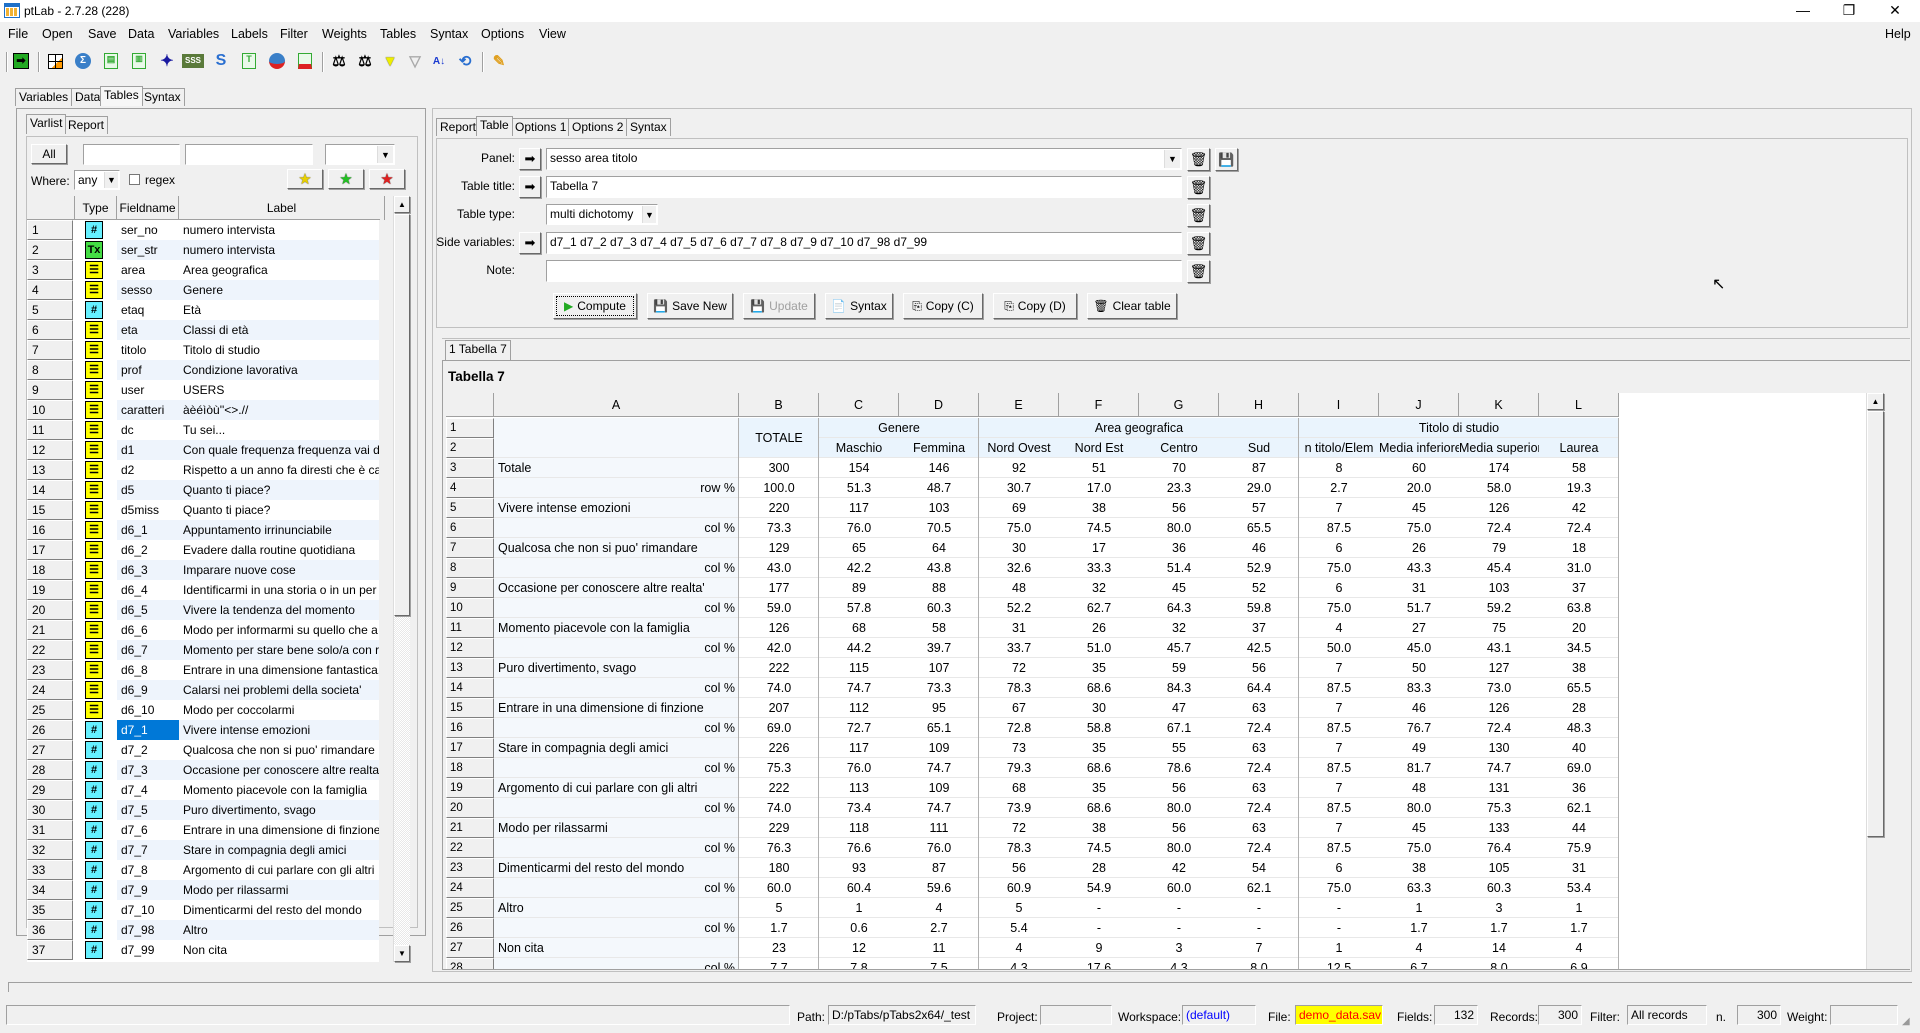 This screenshot has width=1920, height=1033. Describe the element at coordinates (148, 890) in the screenshot. I see `fieldname-cell: d7_9` at that location.